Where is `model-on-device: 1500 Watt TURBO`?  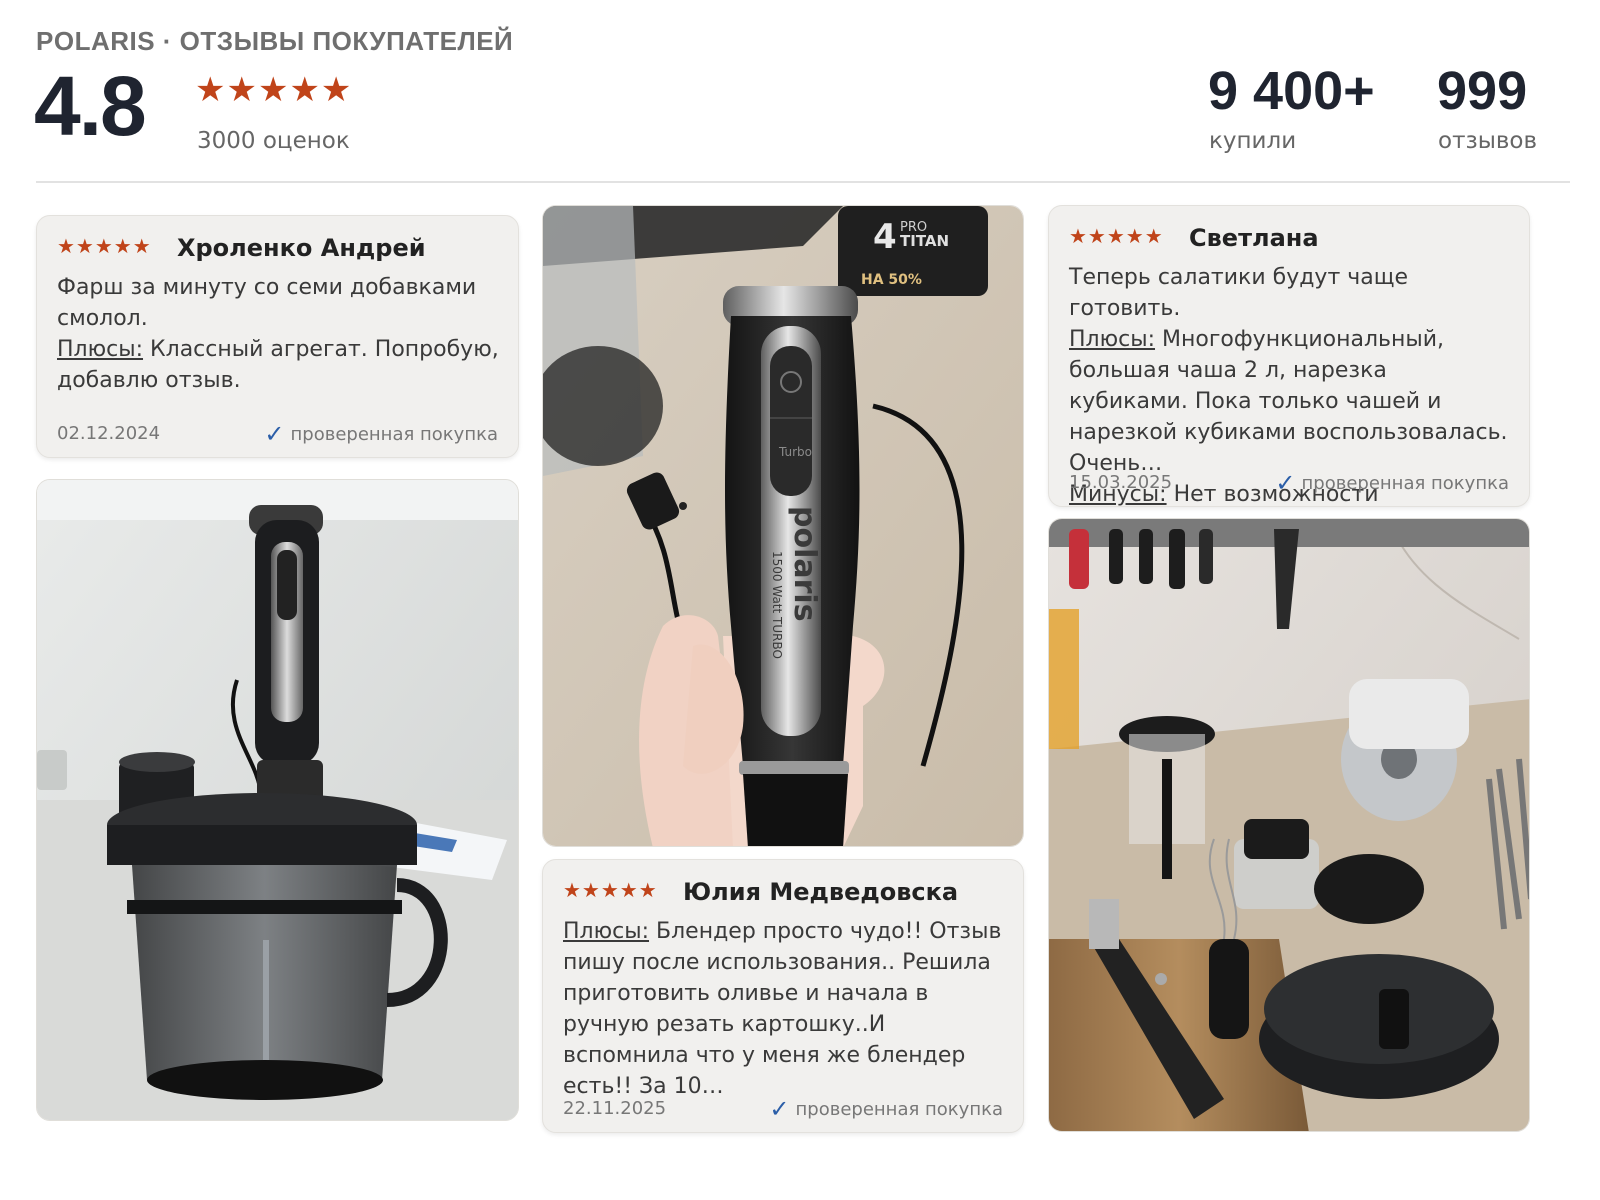 model-on-device: 1500 Watt TURBO is located at coordinates (777, 605).